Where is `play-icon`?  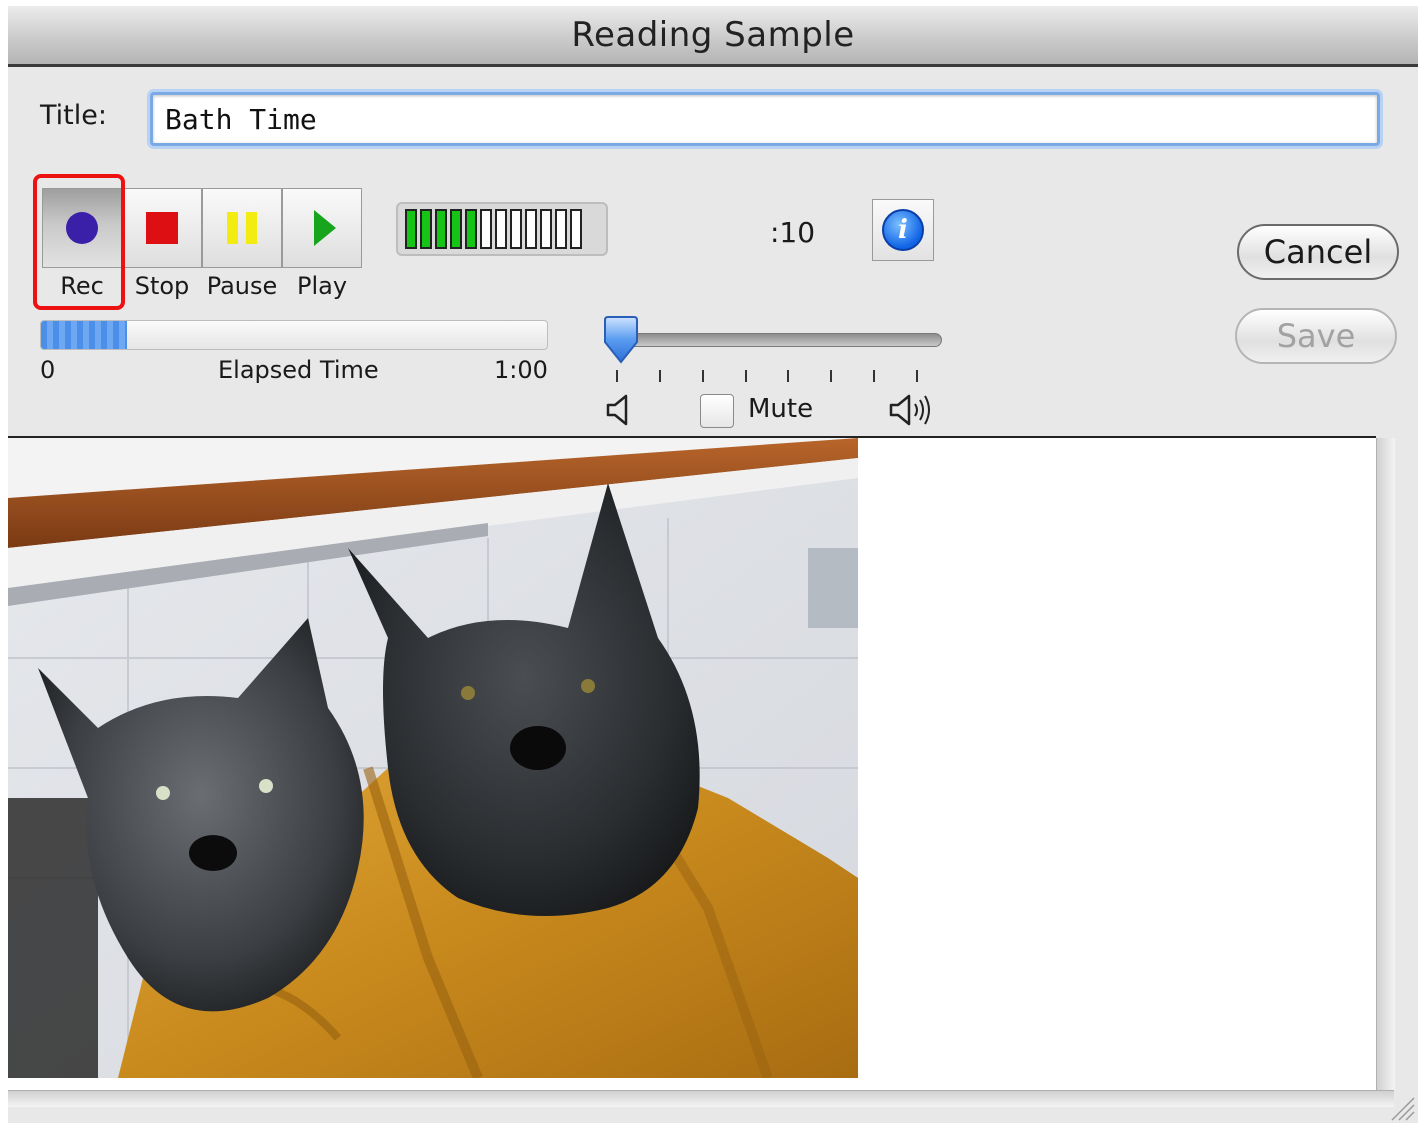 play-icon is located at coordinates (325, 228).